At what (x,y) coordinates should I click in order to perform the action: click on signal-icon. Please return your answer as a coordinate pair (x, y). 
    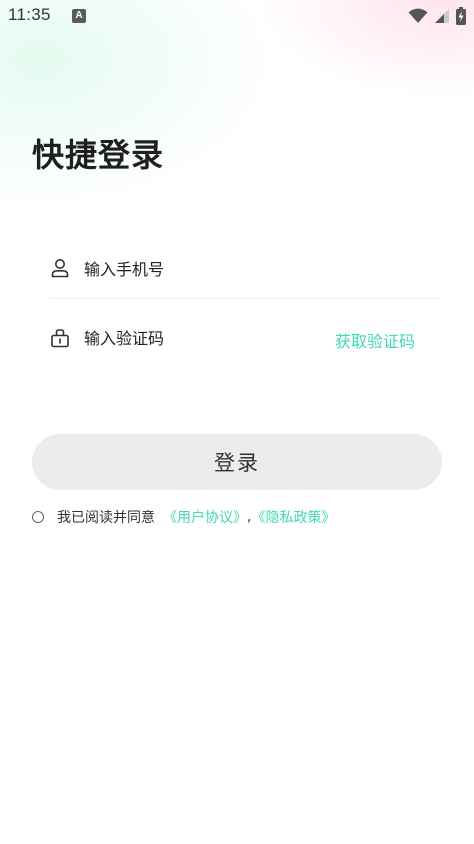
    Looking at the image, I should click on (442, 16).